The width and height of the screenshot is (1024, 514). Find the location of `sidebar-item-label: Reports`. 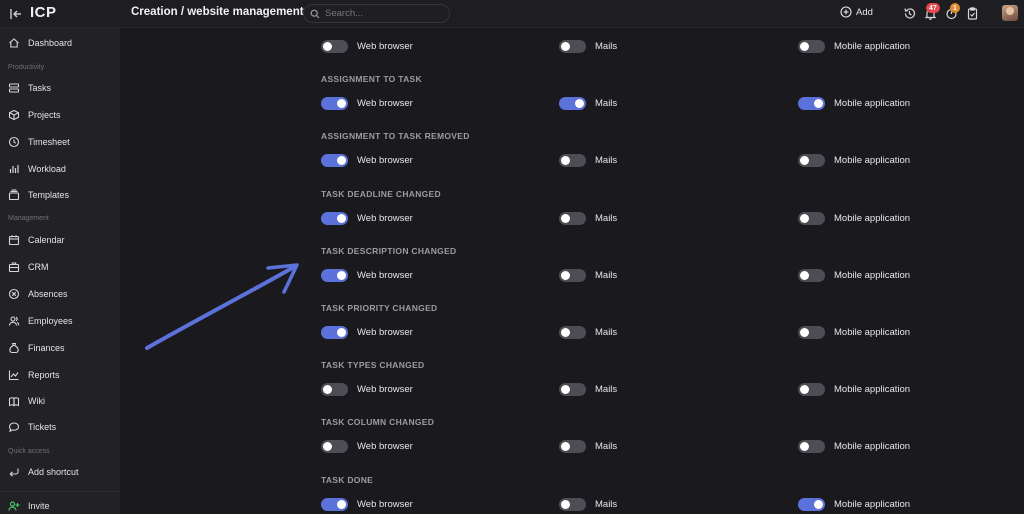

sidebar-item-label: Reports is located at coordinates (44, 375).